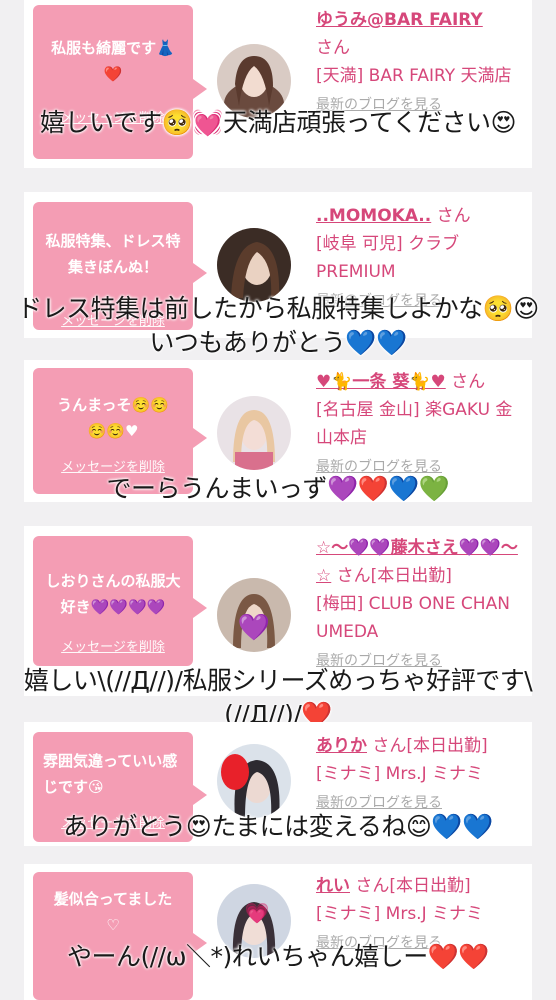  What do you see at coordinates (379, 803) in the screenshot?
I see `latest-blog-link: 最新のブログを見る` at bounding box center [379, 803].